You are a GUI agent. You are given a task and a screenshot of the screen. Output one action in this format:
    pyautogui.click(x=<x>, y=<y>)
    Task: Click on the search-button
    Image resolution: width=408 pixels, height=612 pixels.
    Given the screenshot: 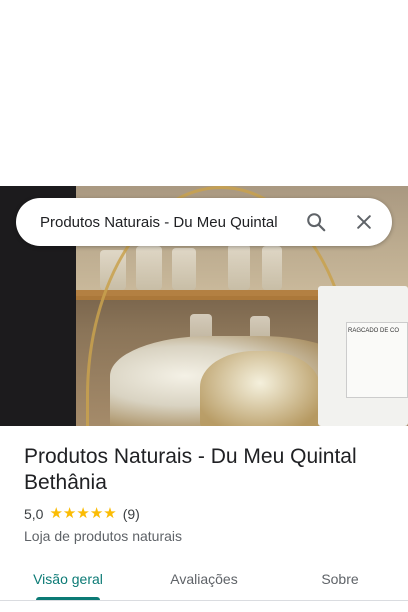 What is the action you would take?
    pyautogui.click(x=316, y=222)
    